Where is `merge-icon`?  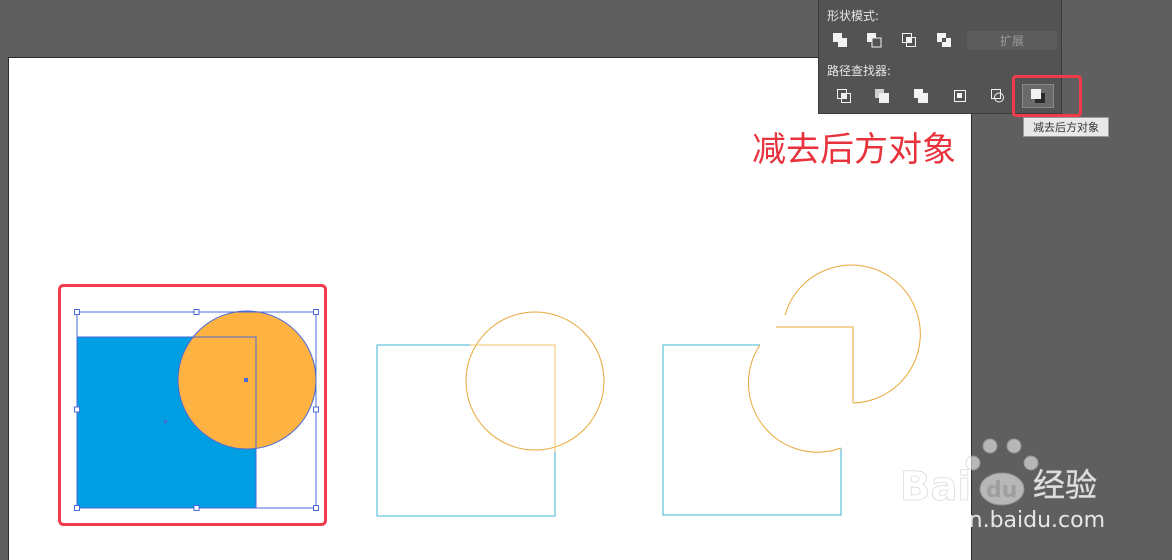
merge-icon is located at coordinates (921, 96).